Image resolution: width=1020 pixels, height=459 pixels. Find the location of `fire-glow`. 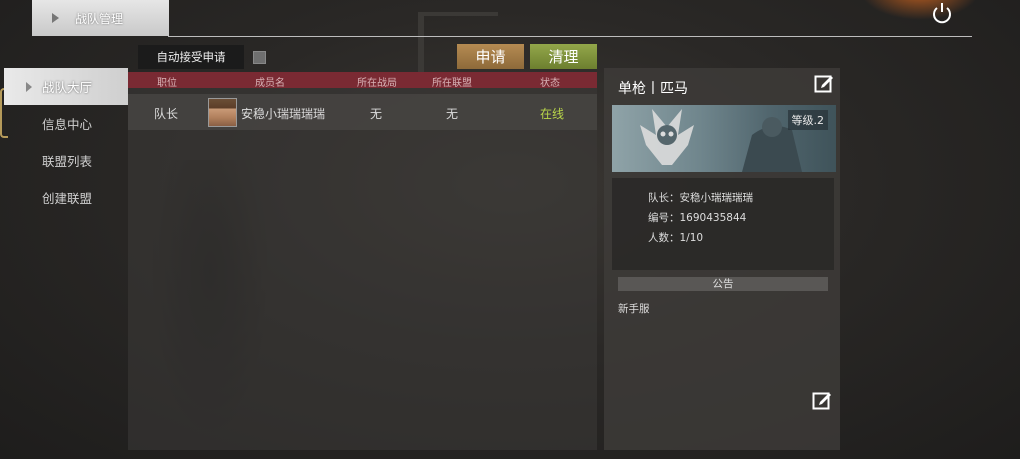

fire-glow is located at coordinates (920, 10).